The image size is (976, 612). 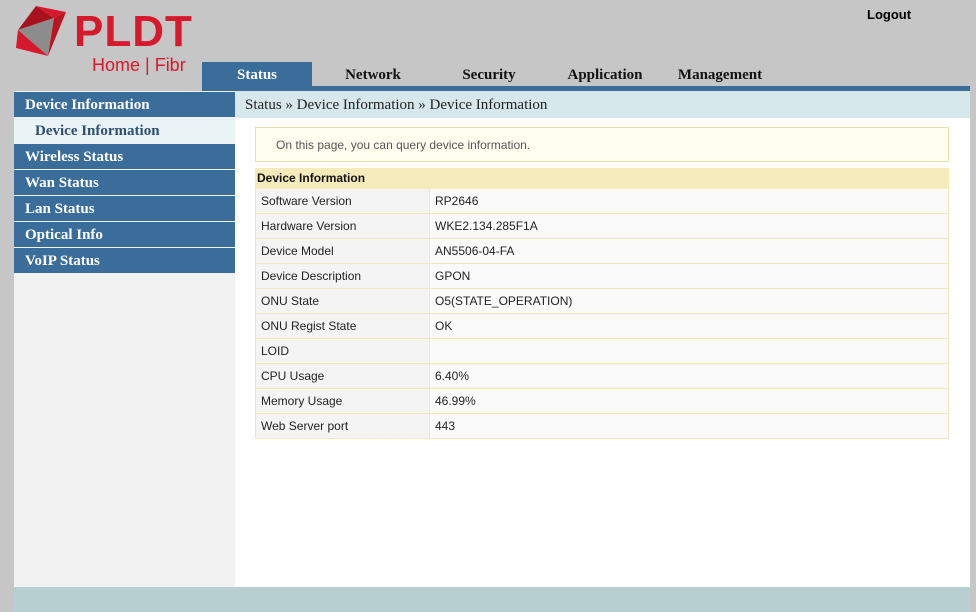 What do you see at coordinates (889, 14) in the screenshot?
I see `logout-link: Logout` at bounding box center [889, 14].